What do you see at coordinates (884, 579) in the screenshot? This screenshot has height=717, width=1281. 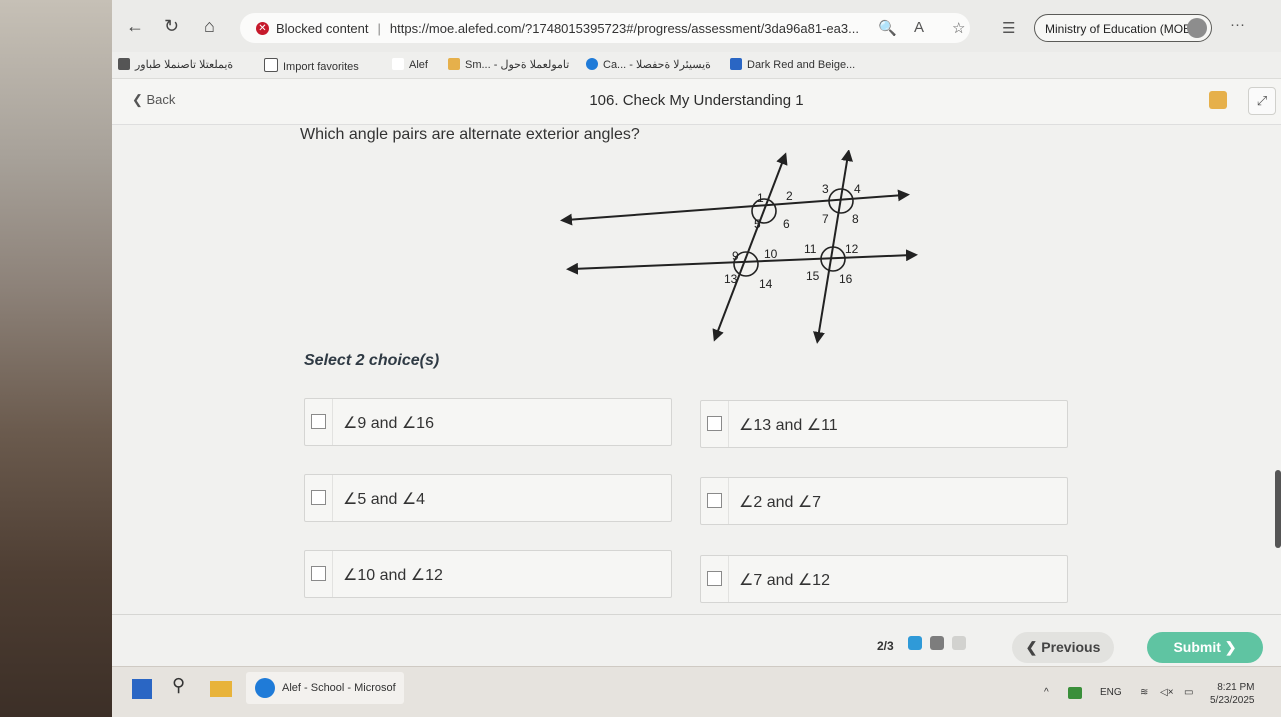 I see `choice-option-6: ∠7 and ∠12` at bounding box center [884, 579].